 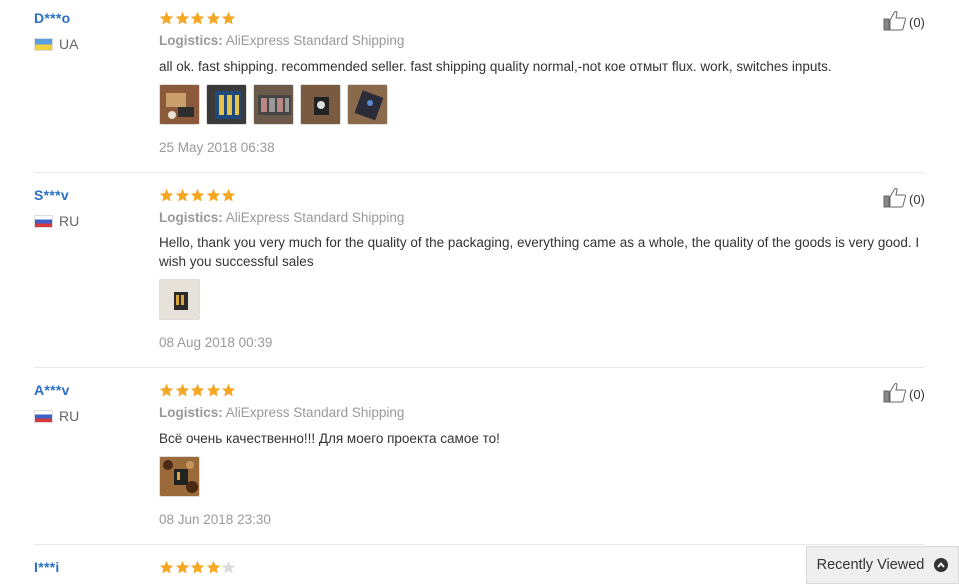 I want to click on recently-viewed-label: Recently Viewed, so click(x=870, y=565).